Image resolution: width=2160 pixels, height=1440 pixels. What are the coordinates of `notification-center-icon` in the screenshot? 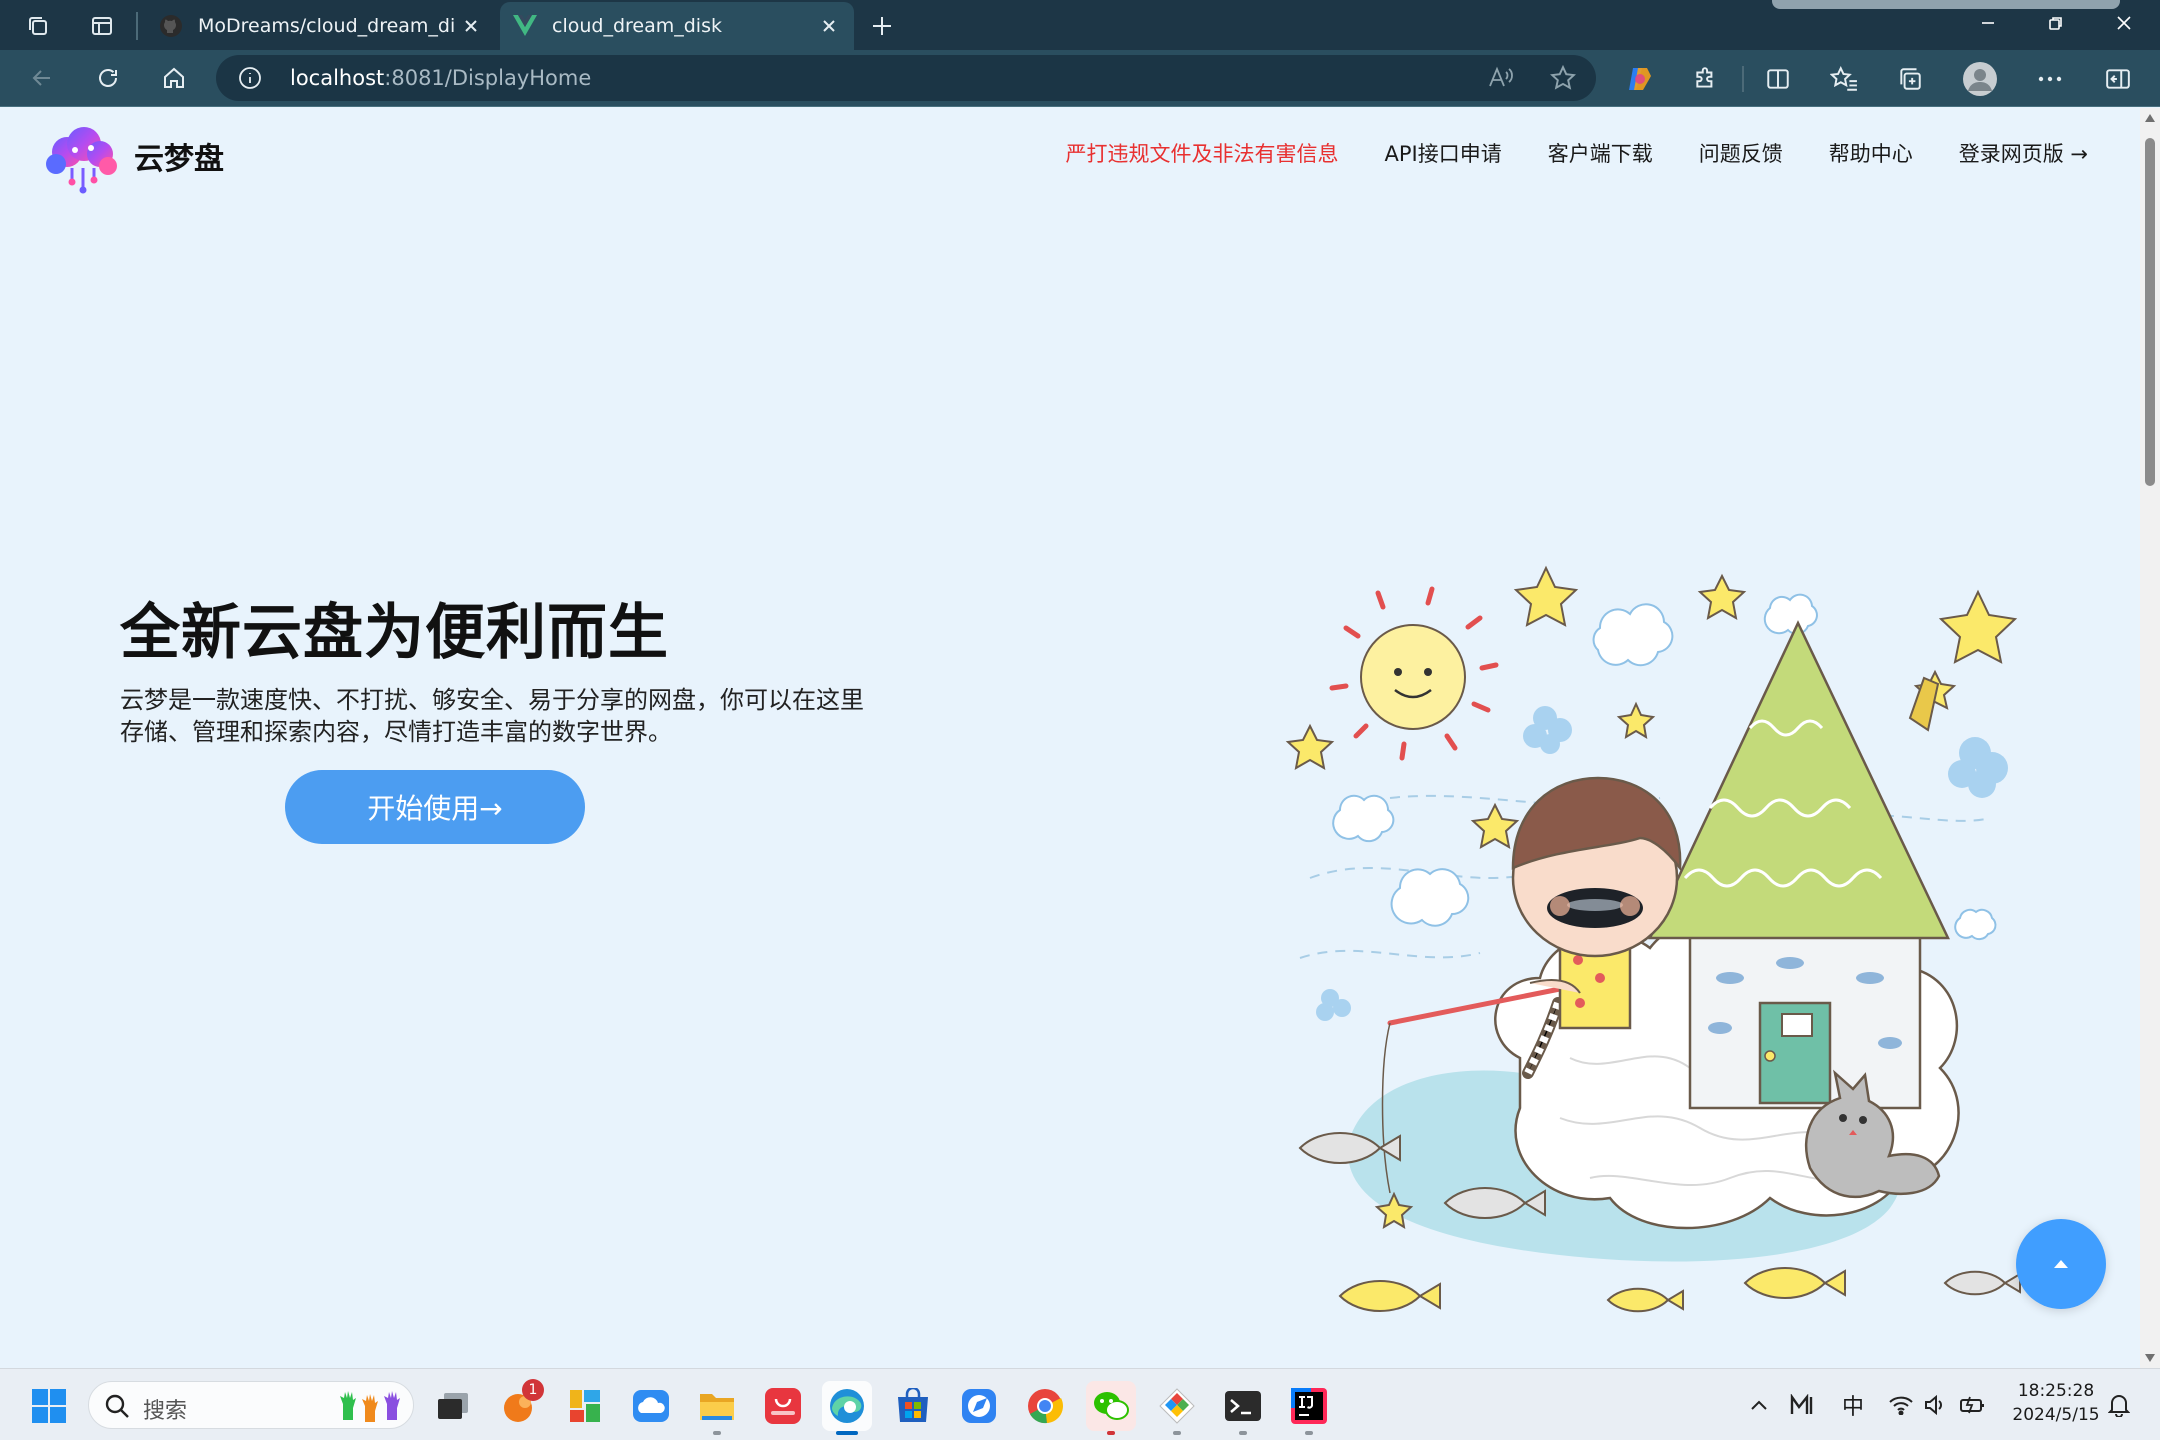 It's located at (2119, 1405).